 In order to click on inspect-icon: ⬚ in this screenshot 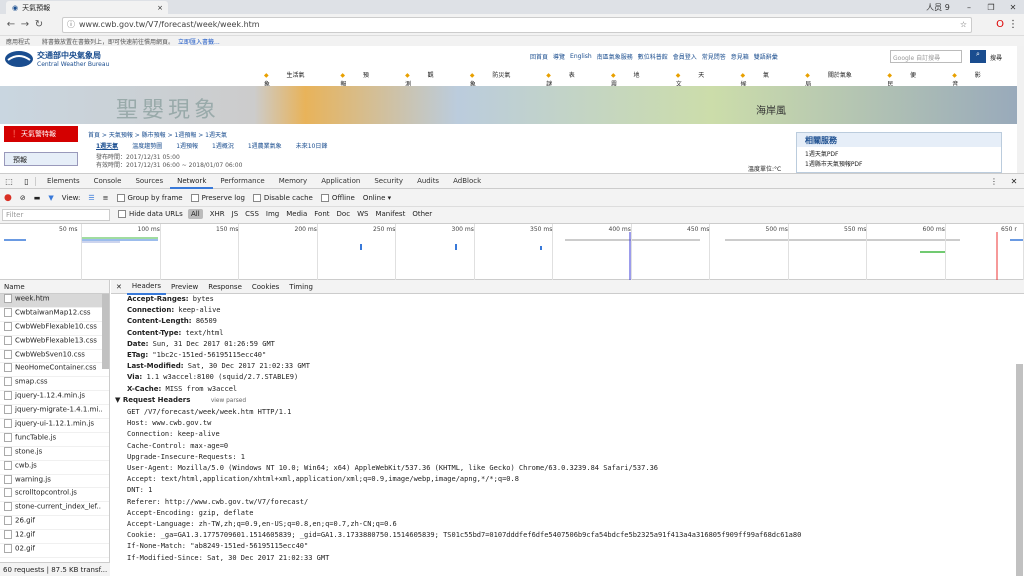, I will do `click(9, 181)`.